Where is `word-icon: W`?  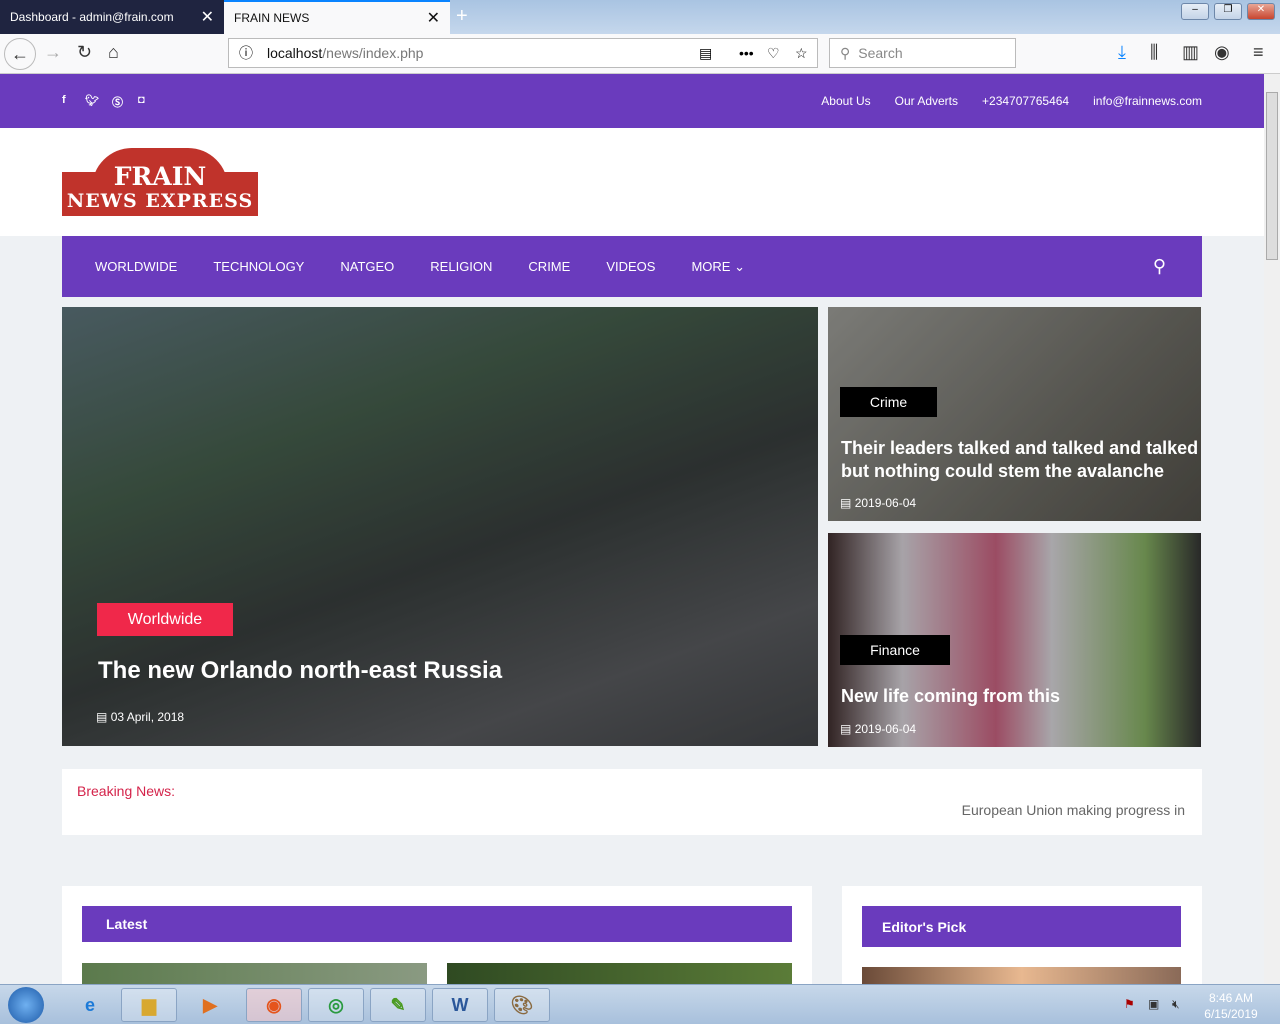
word-icon: W is located at coordinates (460, 1005).